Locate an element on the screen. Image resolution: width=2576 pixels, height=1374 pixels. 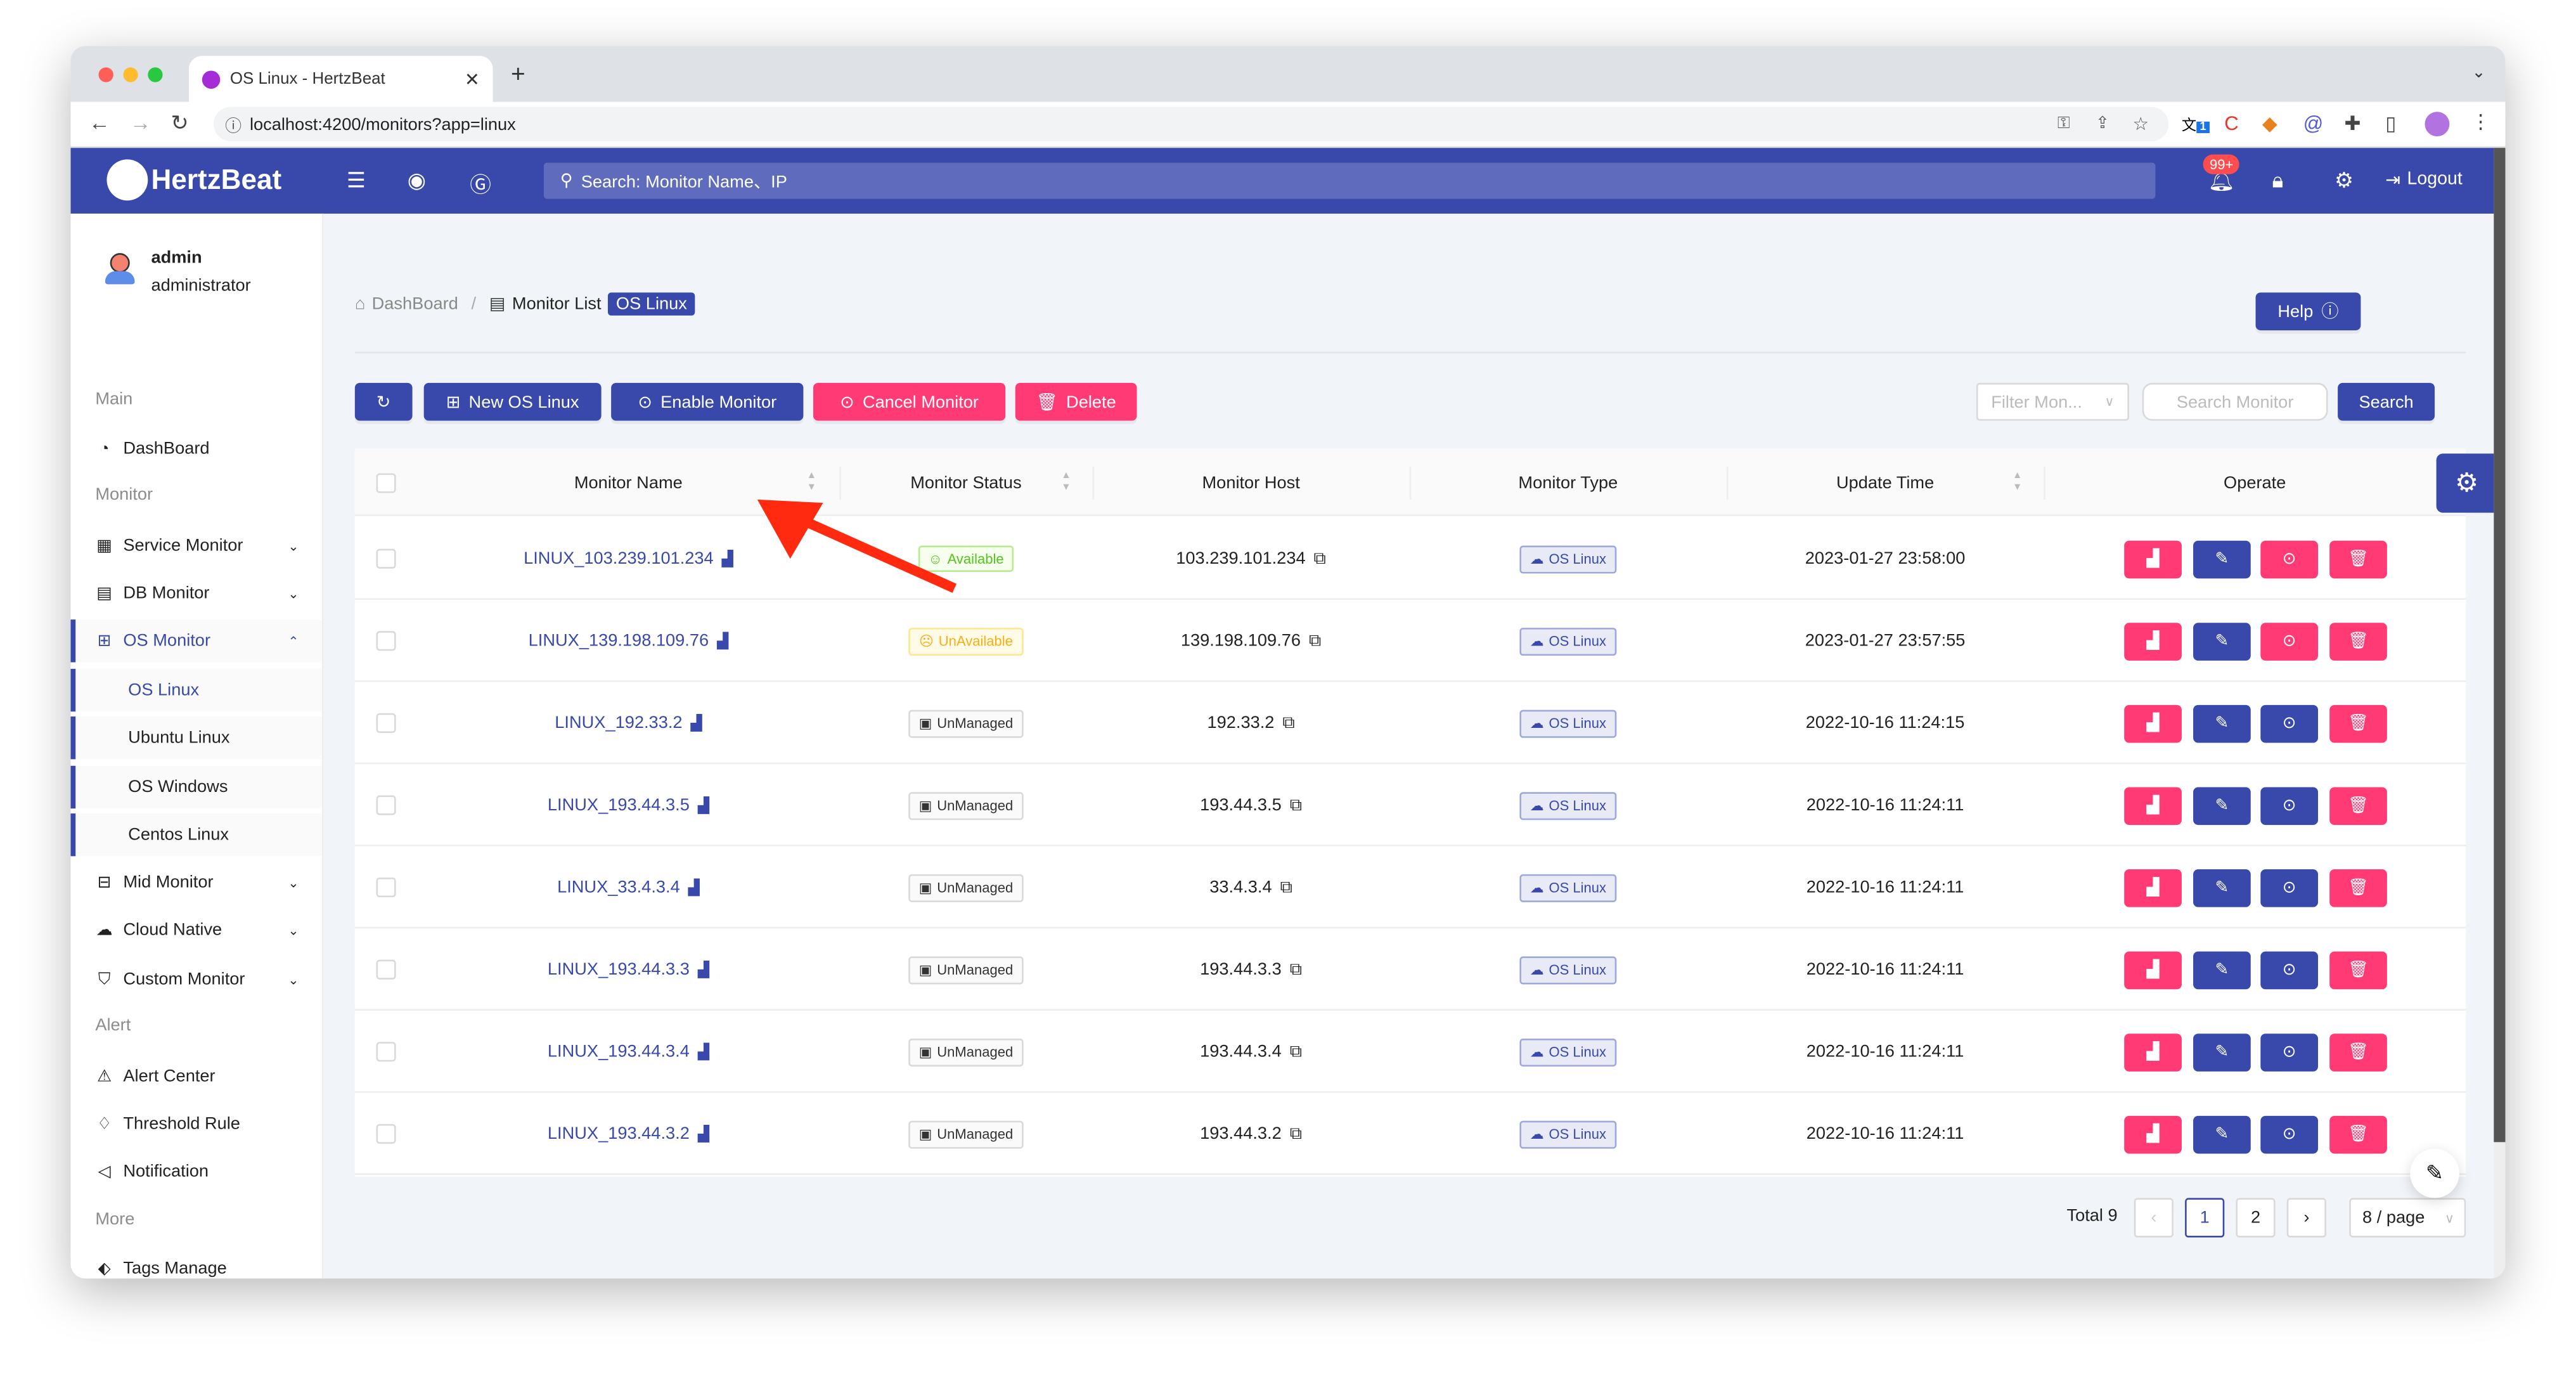
breadcrumb-dashboard: DashBoard is located at coordinates (415, 304).